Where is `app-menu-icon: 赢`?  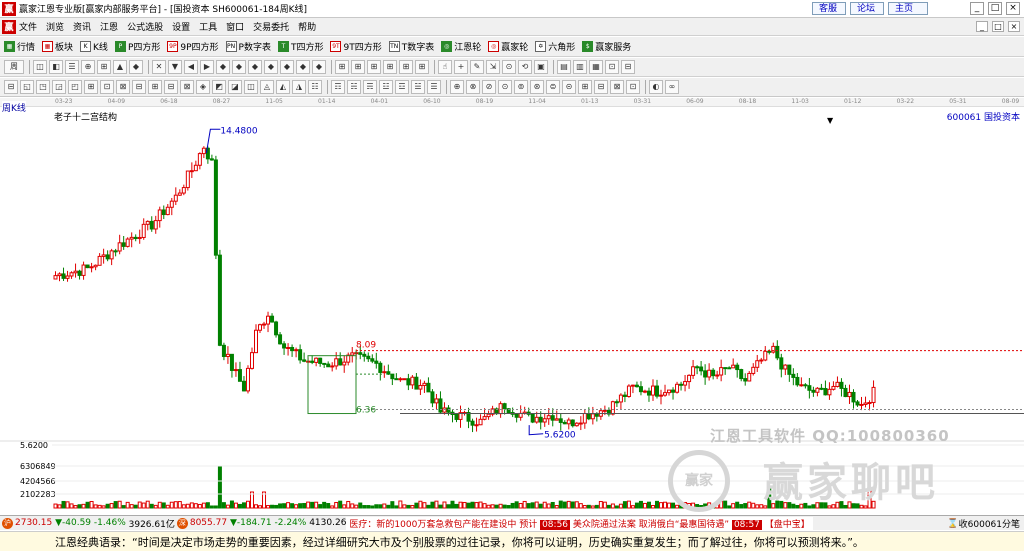 app-menu-icon: 赢 is located at coordinates (9, 26).